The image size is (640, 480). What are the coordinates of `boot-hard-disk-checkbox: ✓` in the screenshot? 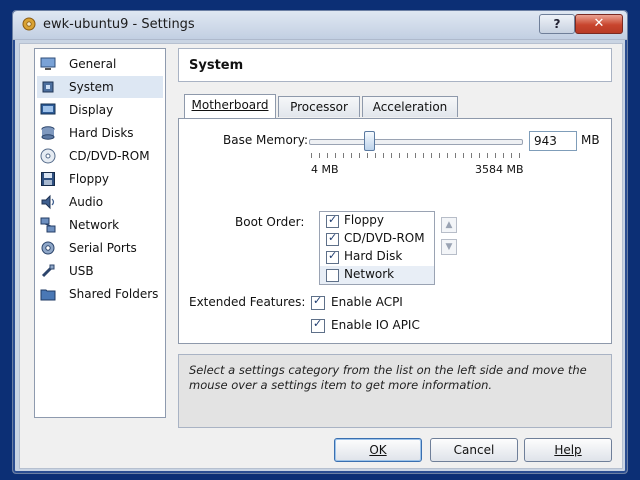 It's located at (332, 256).